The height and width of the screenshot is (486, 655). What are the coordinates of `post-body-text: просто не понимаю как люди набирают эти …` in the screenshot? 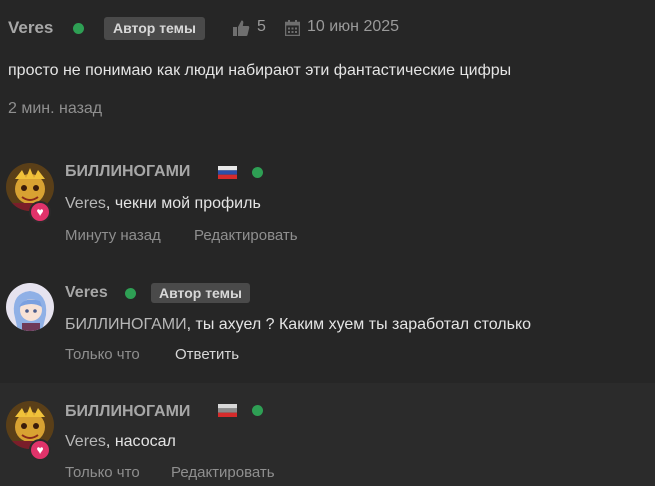 It's located at (260, 70).